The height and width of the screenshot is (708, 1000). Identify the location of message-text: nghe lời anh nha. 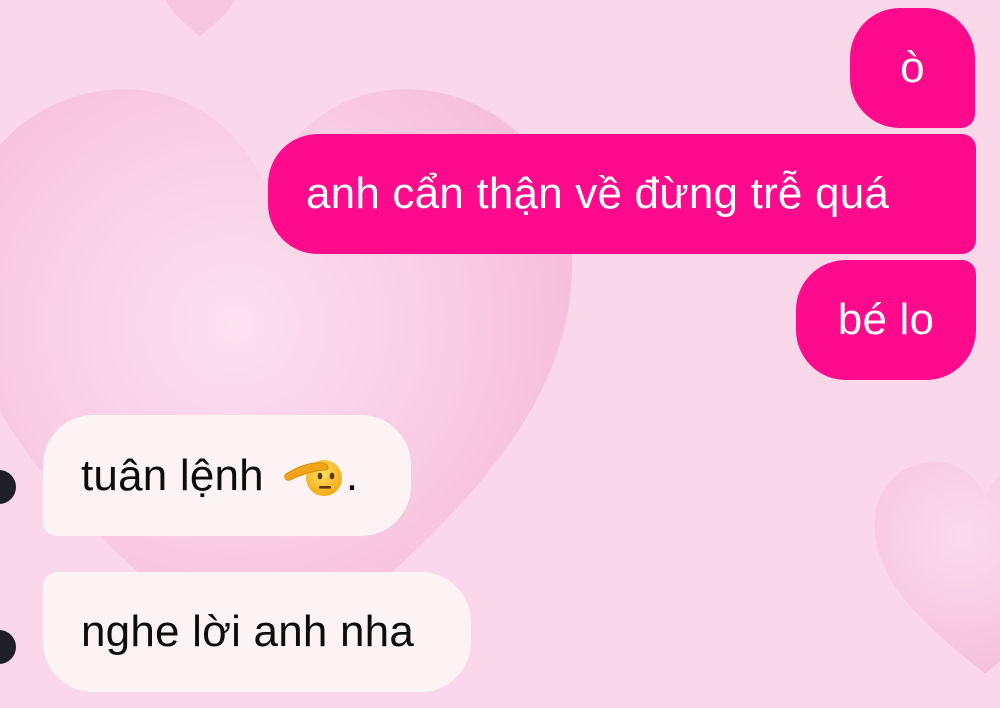
(247, 631).